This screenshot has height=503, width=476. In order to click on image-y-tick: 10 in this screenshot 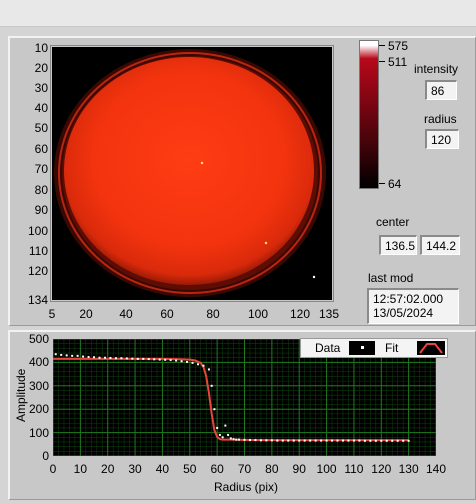, I will do `click(41, 48)`.